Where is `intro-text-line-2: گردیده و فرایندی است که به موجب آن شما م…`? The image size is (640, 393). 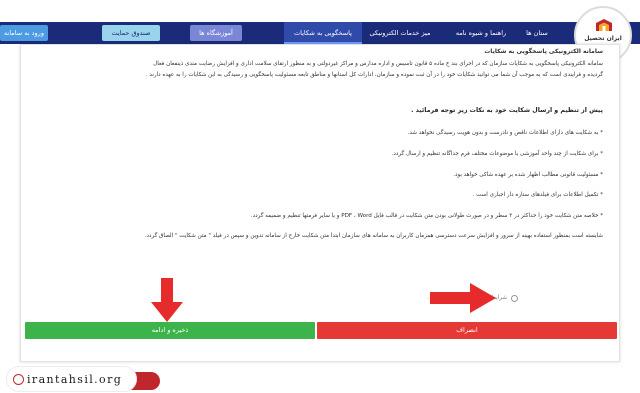 intro-text-line-2: گردیده و فرایندی است که به موجب آن شما م… is located at coordinates (374, 75).